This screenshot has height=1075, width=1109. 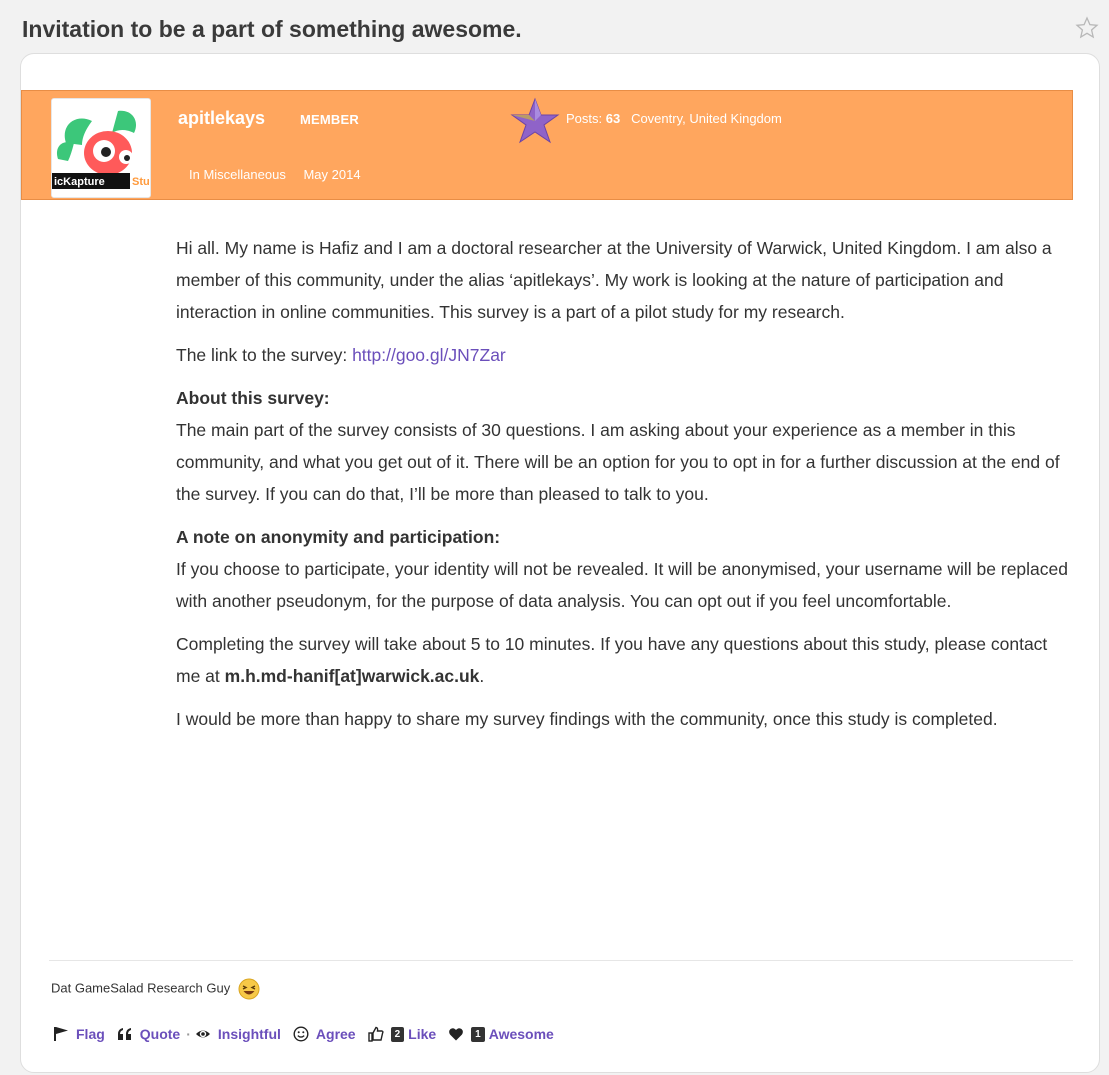 What do you see at coordinates (160, 1034) in the screenshot?
I see `quote-label: Quote` at bounding box center [160, 1034].